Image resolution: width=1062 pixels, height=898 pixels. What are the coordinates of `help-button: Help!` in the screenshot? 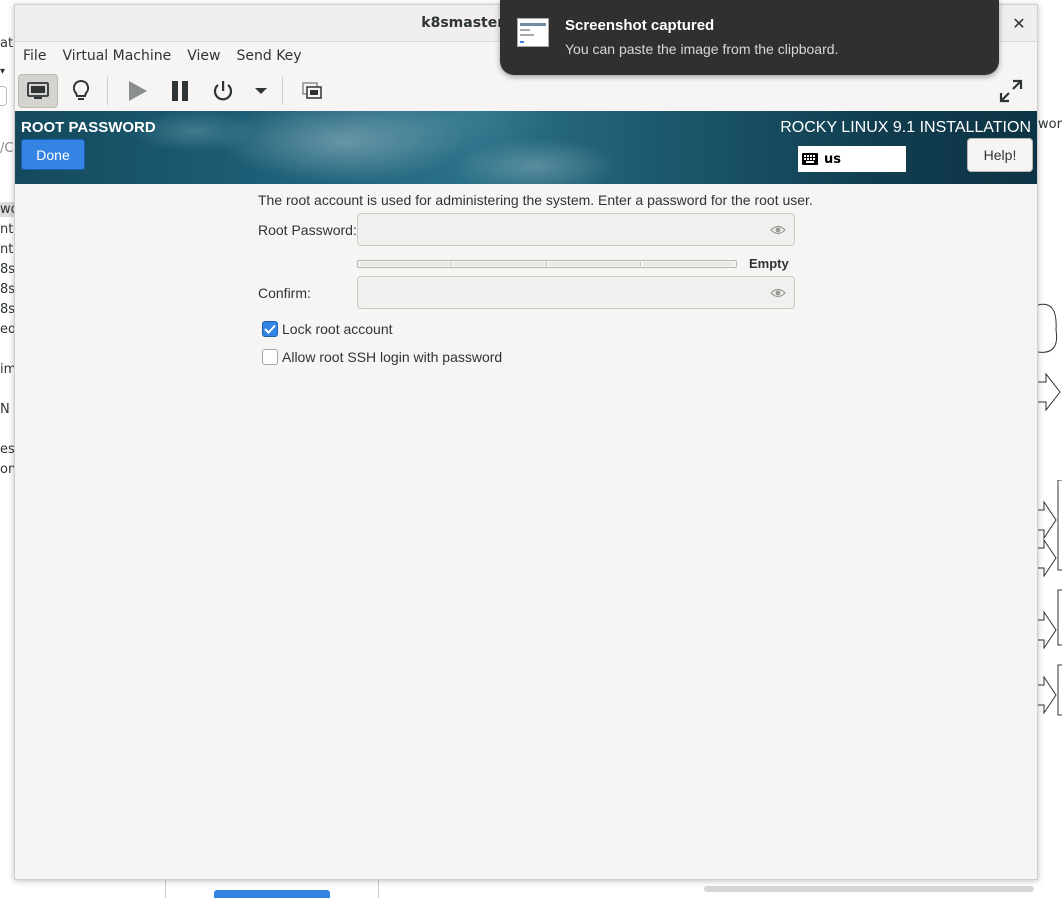 It's located at (1000, 155).